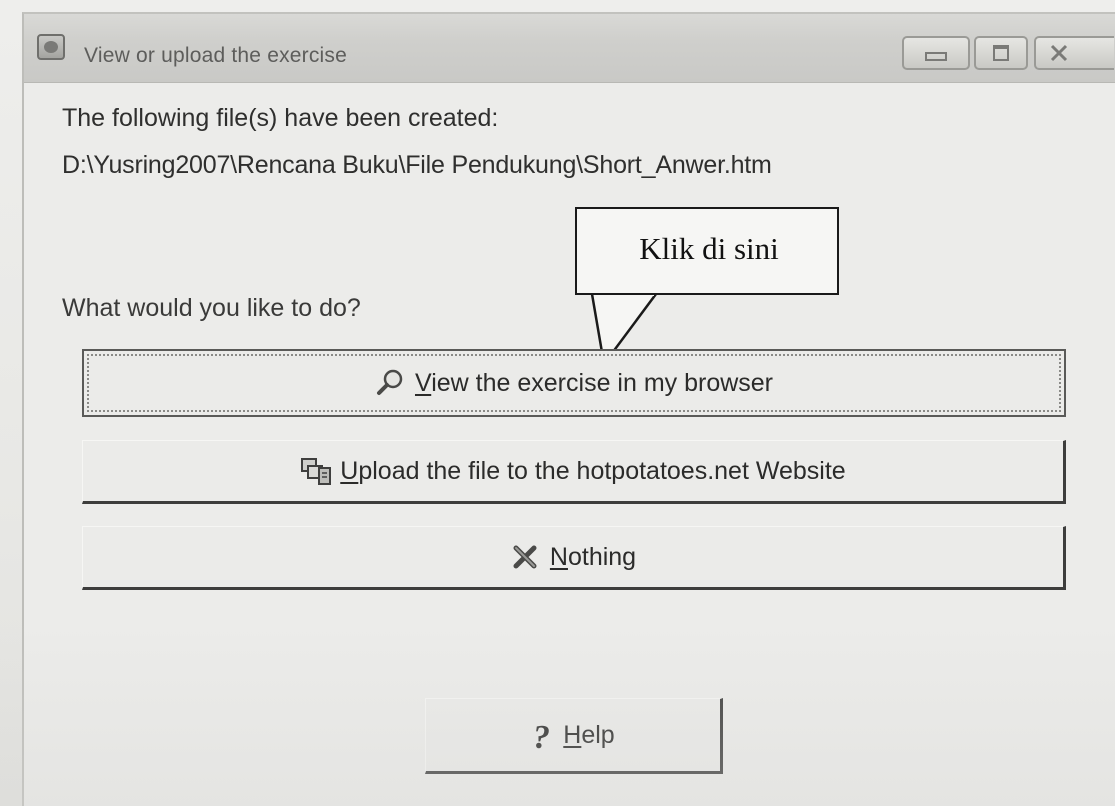  What do you see at coordinates (390, 383) in the screenshot?
I see `magnifier-icon` at bounding box center [390, 383].